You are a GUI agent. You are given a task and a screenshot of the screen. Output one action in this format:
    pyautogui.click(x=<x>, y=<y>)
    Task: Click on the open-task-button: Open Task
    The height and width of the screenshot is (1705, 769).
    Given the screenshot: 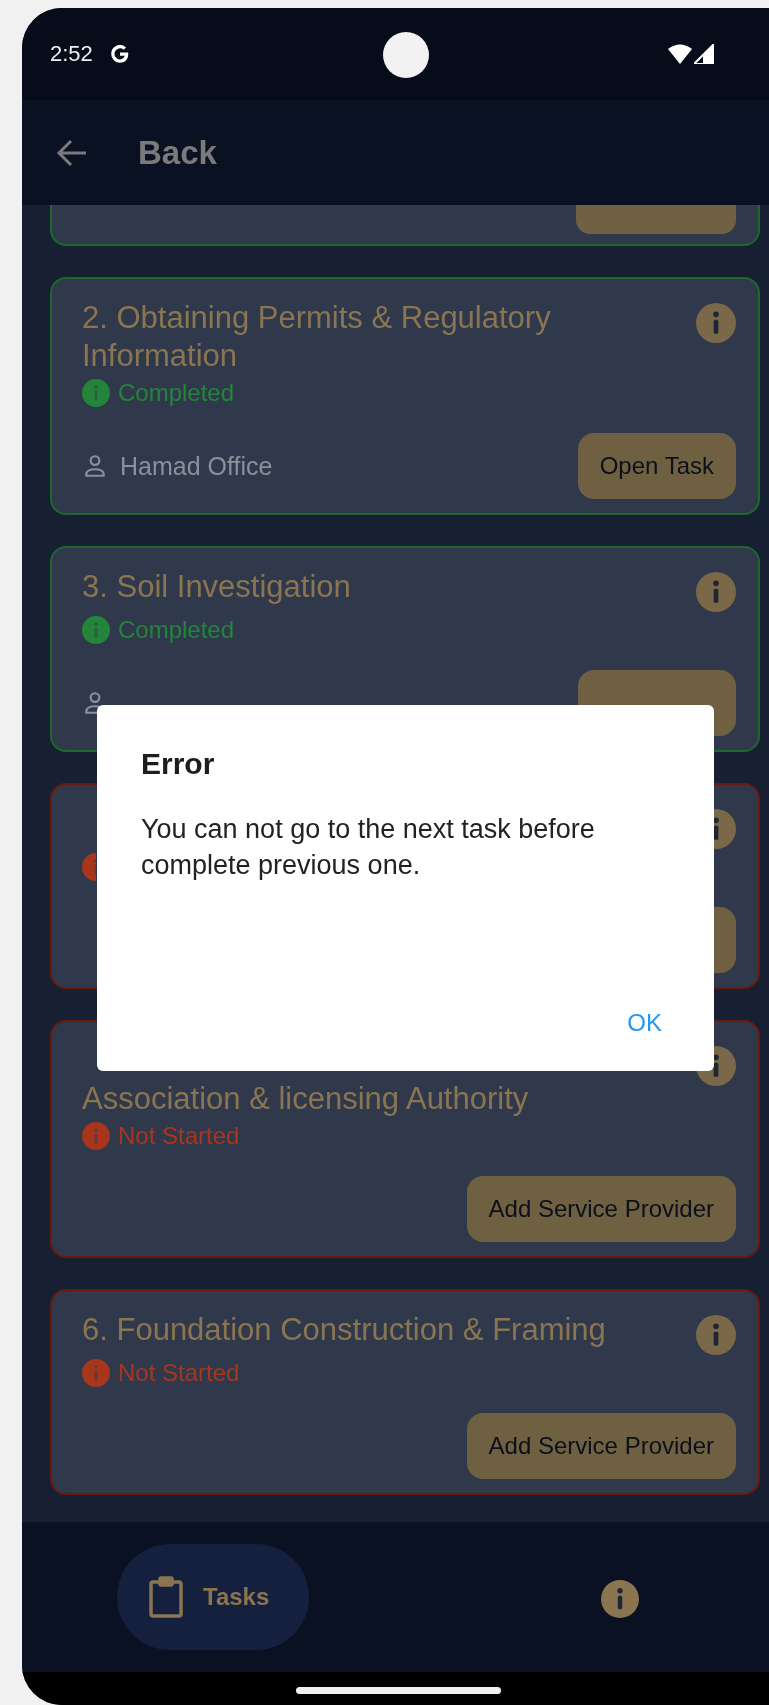 What is the action you would take?
    pyautogui.click(x=656, y=466)
    